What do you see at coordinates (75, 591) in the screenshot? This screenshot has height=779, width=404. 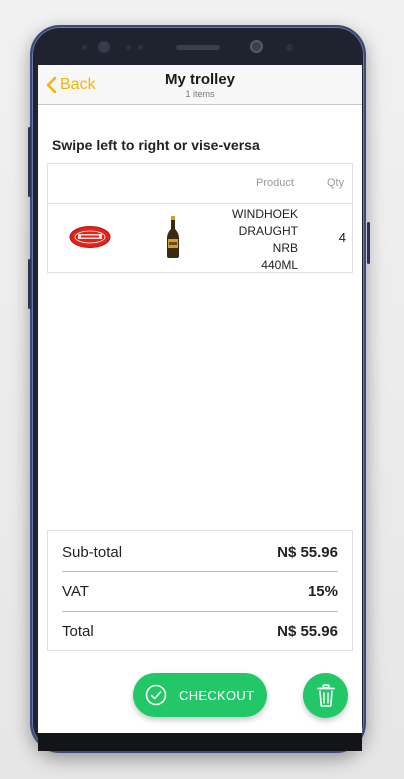 I see `vat-label: VAT` at bounding box center [75, 591].